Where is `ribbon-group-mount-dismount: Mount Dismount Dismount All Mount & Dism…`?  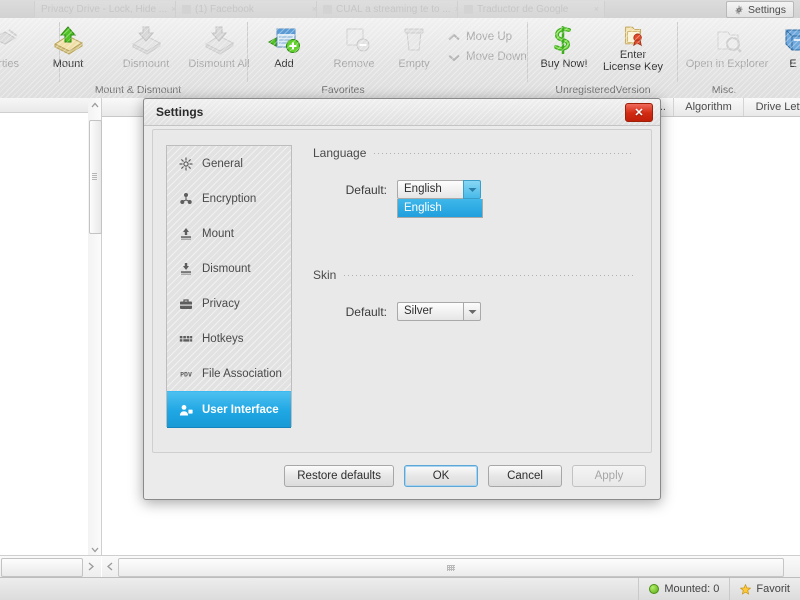 ribbon-group-mount-dismount: Mount Dismount Dismount All Mount & Dism… is located at coordinates (139, 58).